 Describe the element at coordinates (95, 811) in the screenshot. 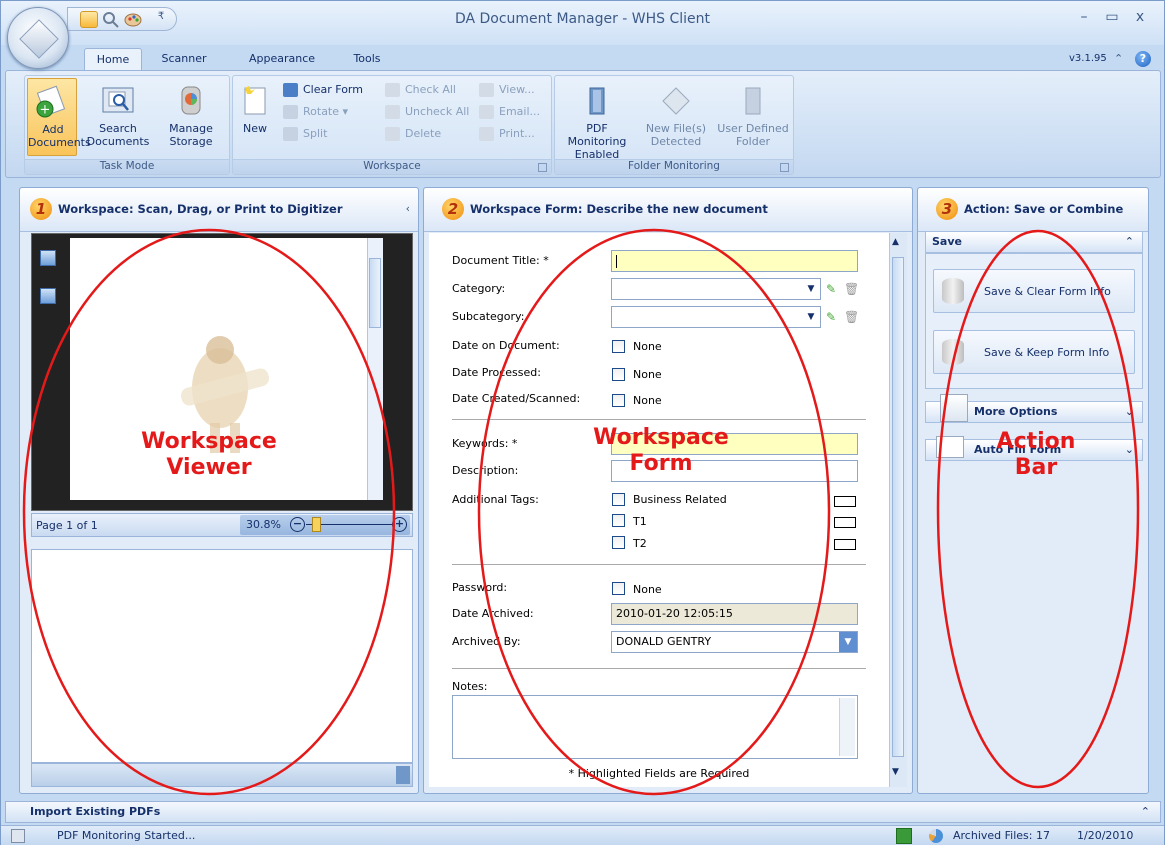

I see `import-bar-label: Import Existing PDFs` at that location.